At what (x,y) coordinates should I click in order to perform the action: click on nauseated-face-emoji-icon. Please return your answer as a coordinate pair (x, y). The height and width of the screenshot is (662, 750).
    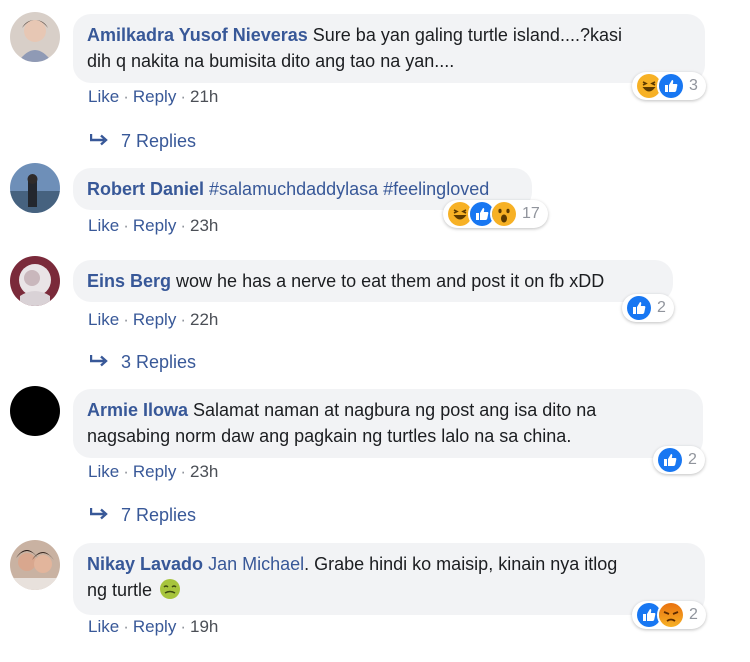
    Looking at the image, I should click on (170, 592).